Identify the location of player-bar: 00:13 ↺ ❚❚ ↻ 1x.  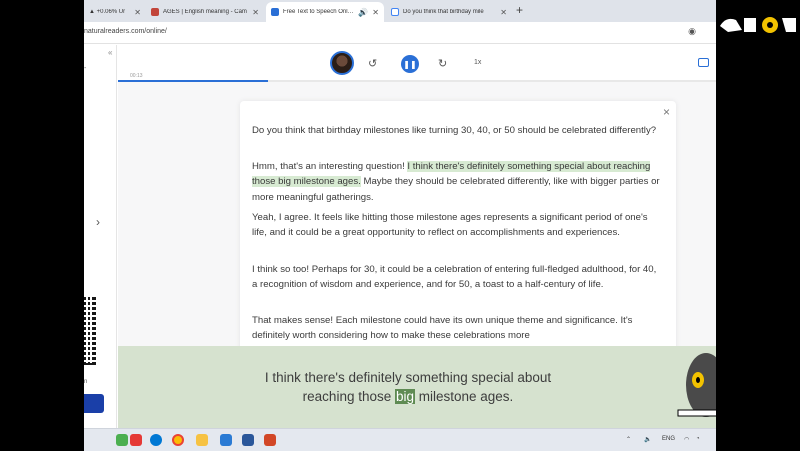
(417, 63).